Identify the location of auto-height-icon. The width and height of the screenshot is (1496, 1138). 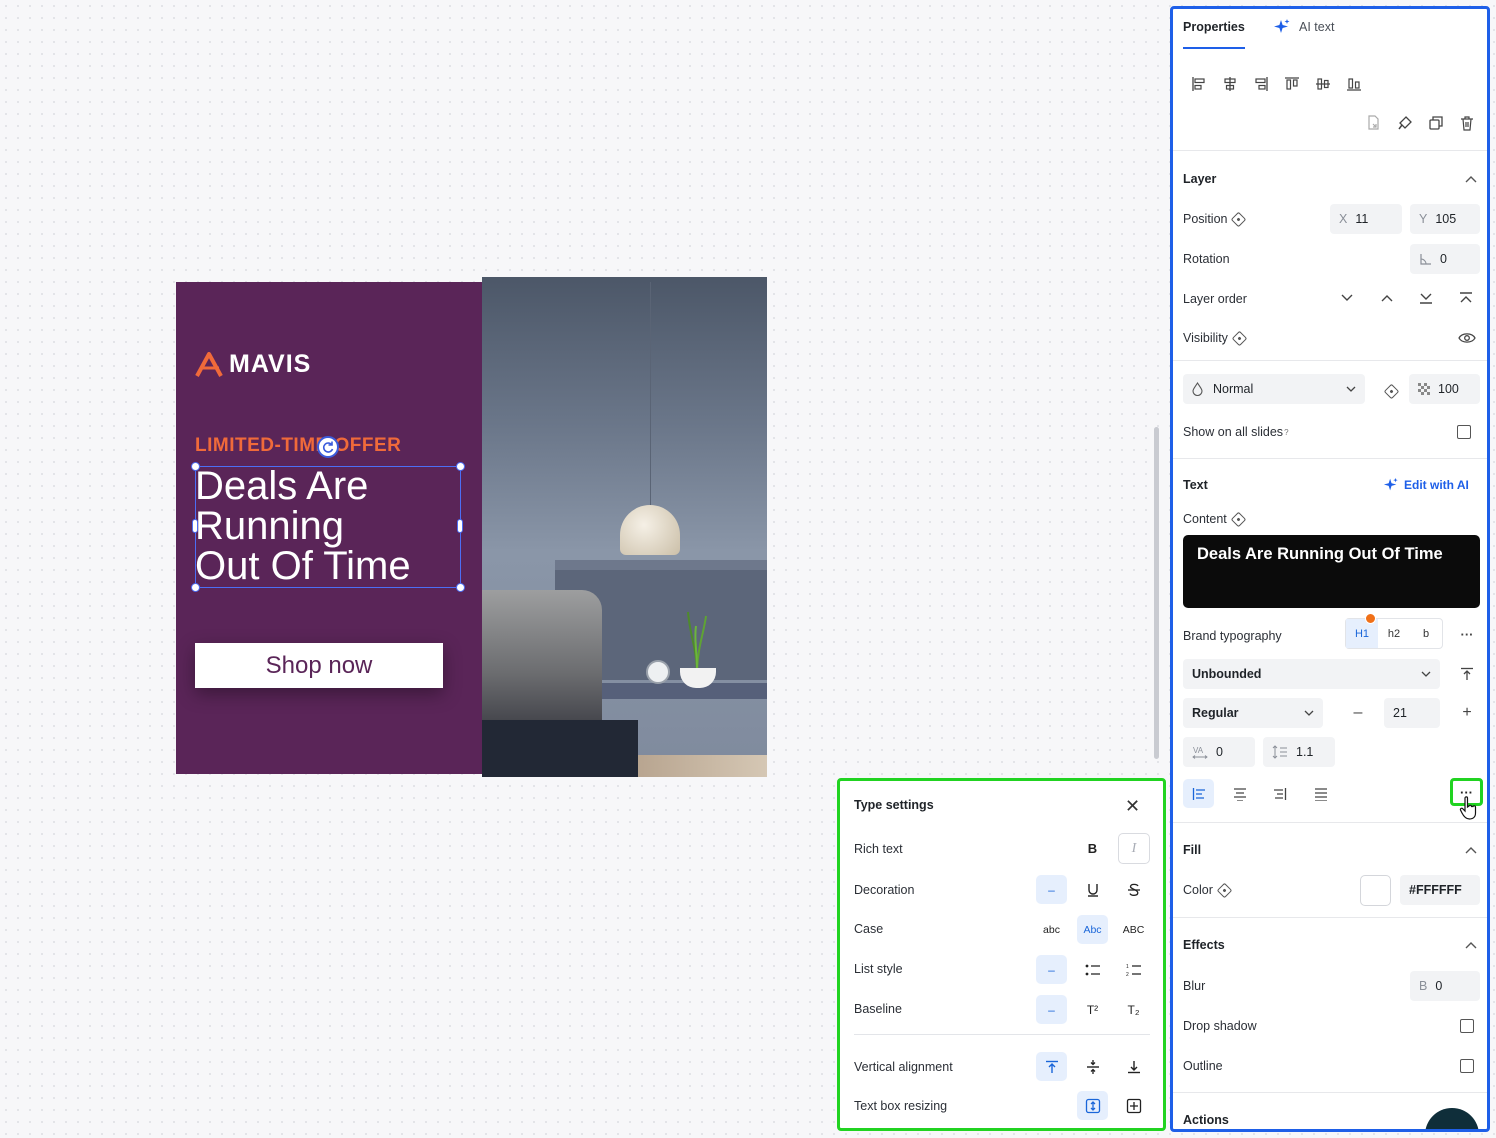
(1092, 1105).